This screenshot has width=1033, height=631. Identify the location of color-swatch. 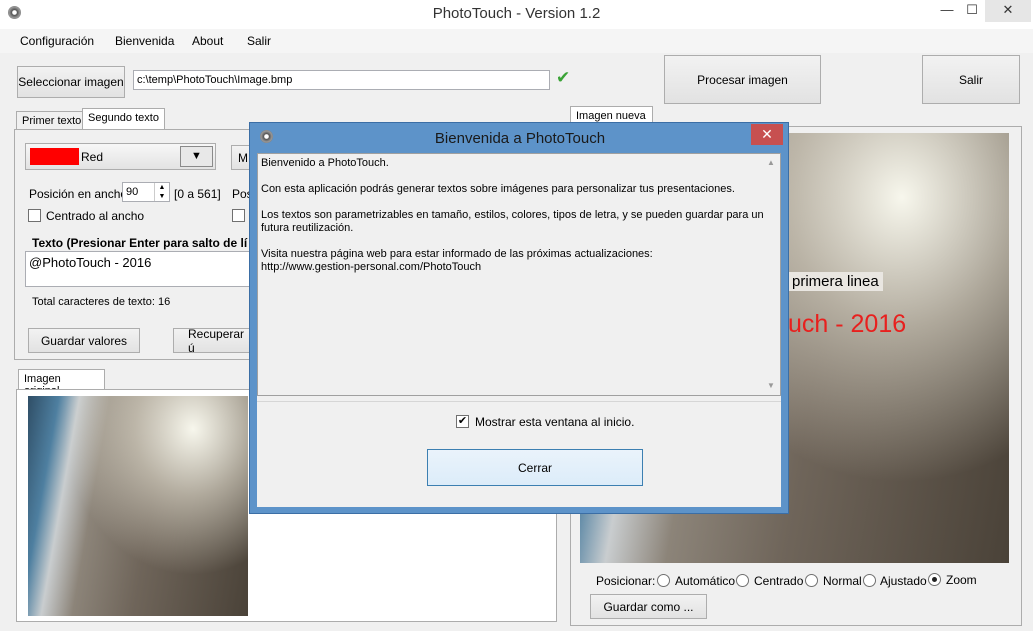
(54, 156).